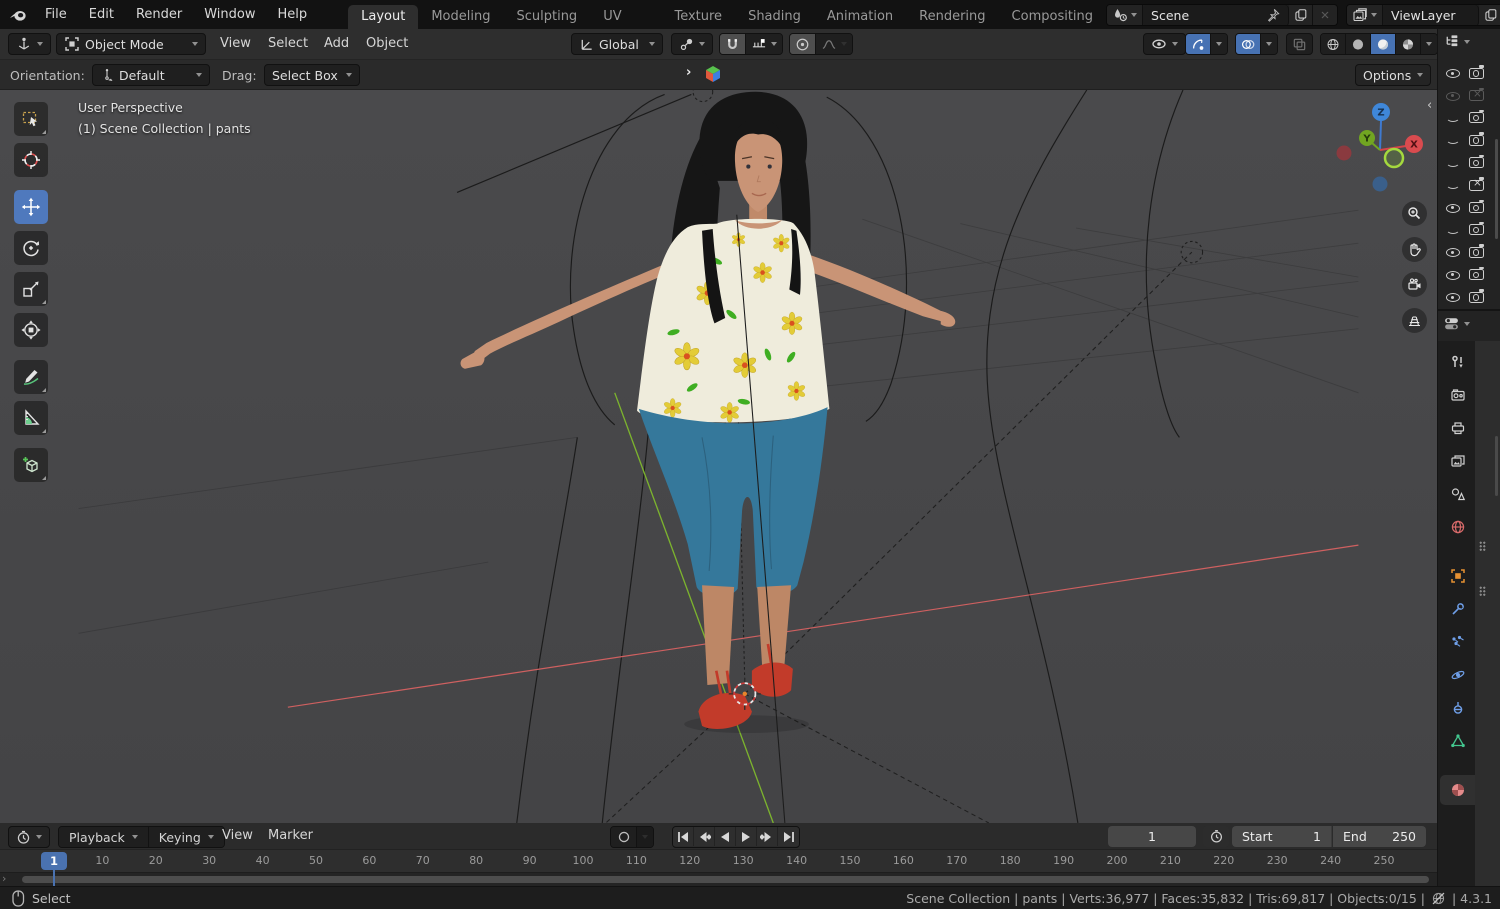 The width and height of the screenshot is (1500, 909). What do you see at coordinates (1383, 44) in the screenshot?
I see `shading-material-preview-icon` at bounding box center [1383, 44].